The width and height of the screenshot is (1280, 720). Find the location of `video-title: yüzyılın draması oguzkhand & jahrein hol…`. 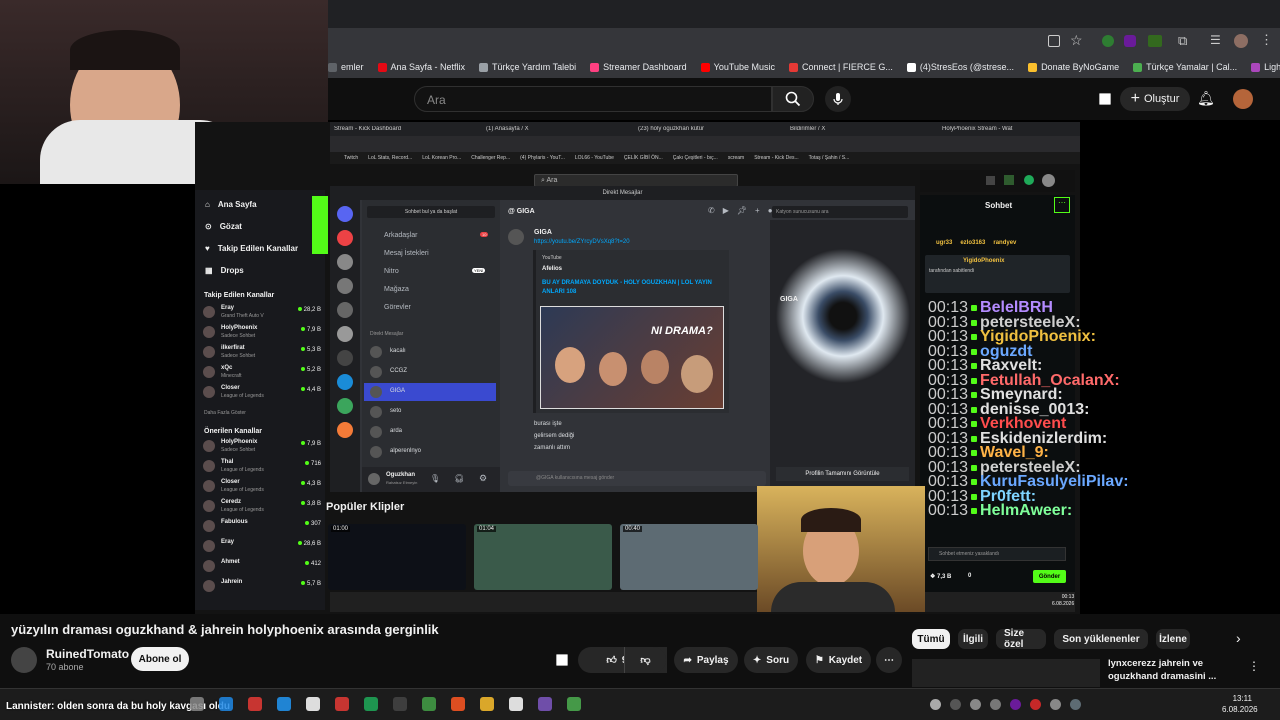

video-title: yüzyılın draması oguzkhand & jahrein hol… is located at coordinates (225, 629).